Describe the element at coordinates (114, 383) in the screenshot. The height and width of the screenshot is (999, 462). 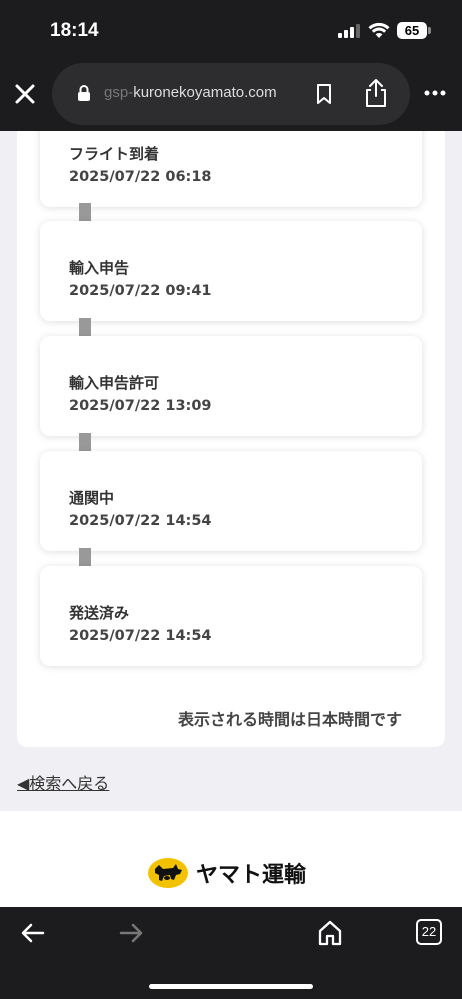
I see `event-label: 輸入申告許可` at that location.